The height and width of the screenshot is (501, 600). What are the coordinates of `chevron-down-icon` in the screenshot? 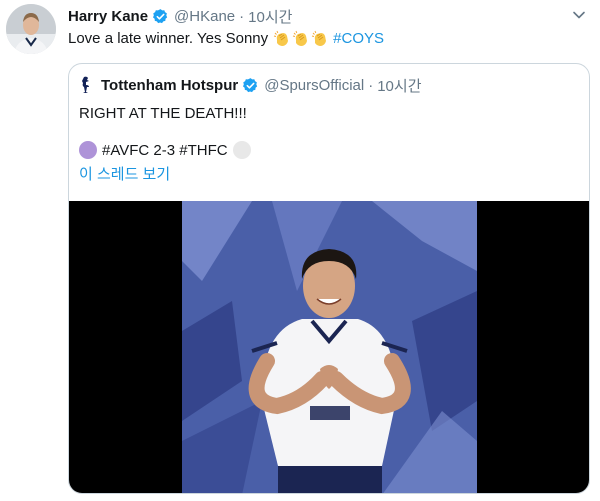 It's located at (579, 15).